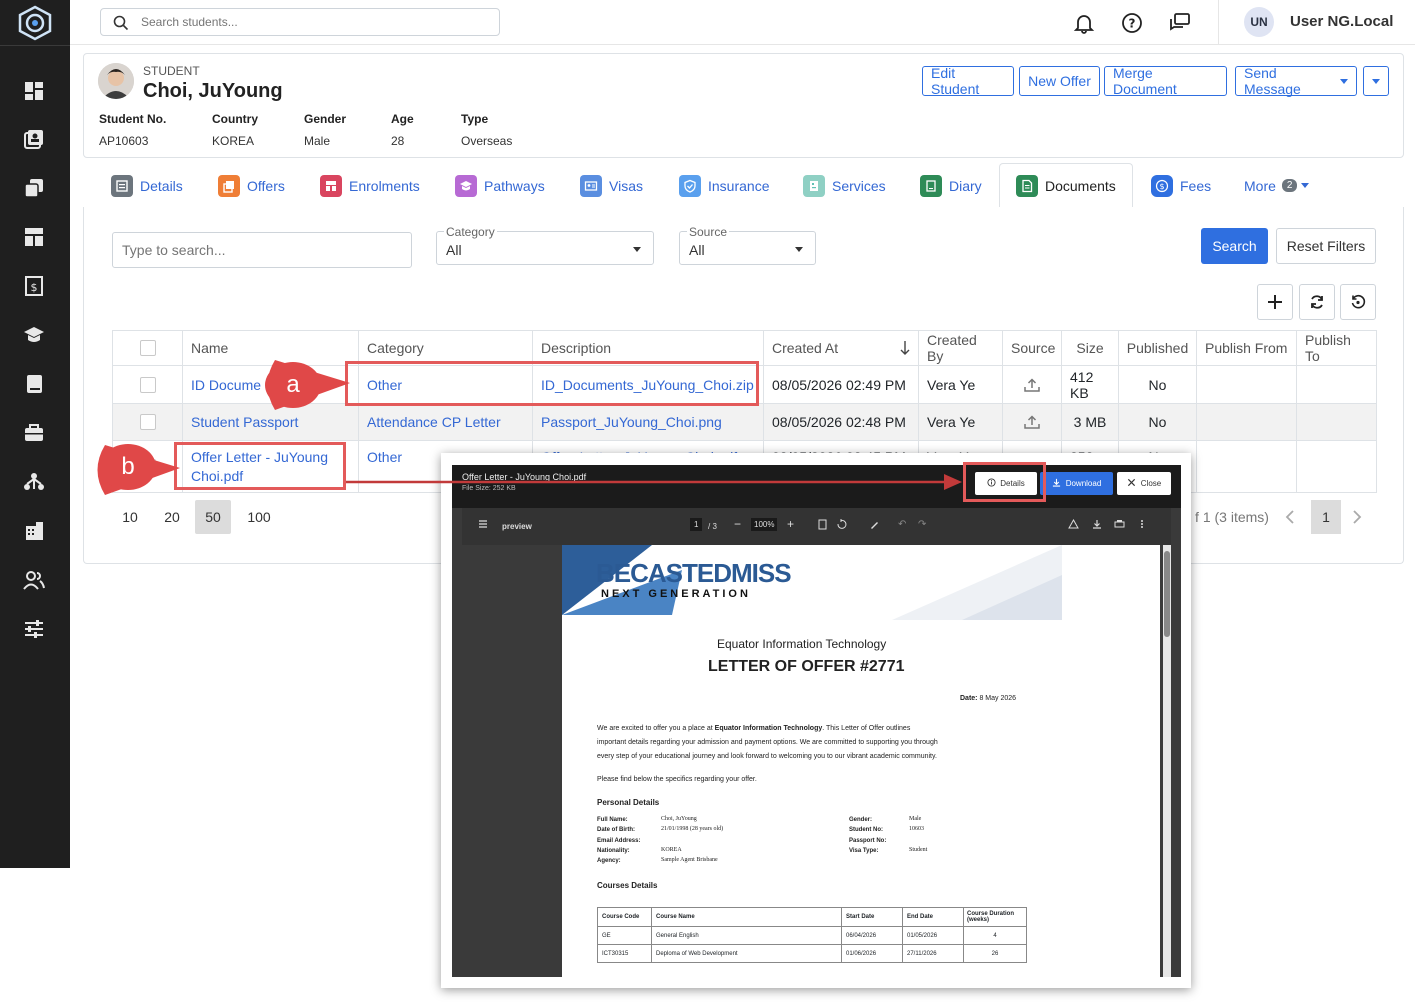 The height and width of the screenshot is (1006, 1415). I want to click on info-age: Age 28, so click(402, 130).